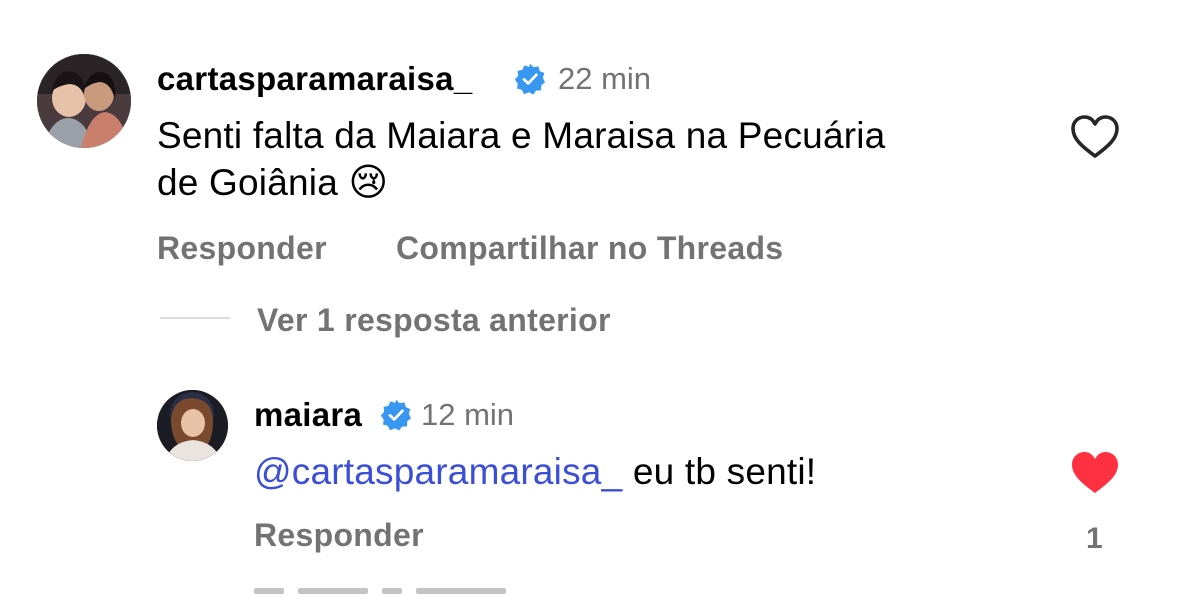 This screenshot has width=1179, height=597. I want to click on reply-text: @cartasparamaraisa_ eu tb senti!, so click(654, 471).